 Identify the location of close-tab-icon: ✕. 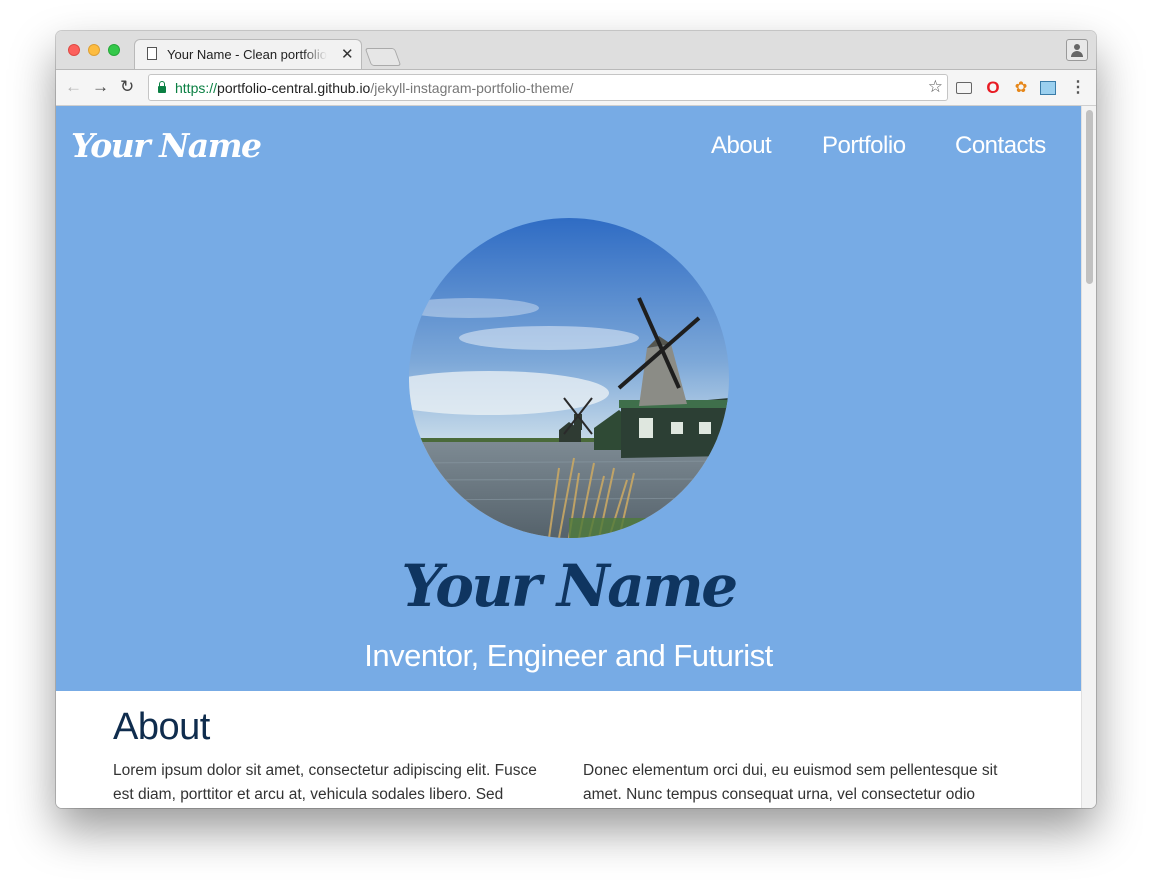
(347, 54).